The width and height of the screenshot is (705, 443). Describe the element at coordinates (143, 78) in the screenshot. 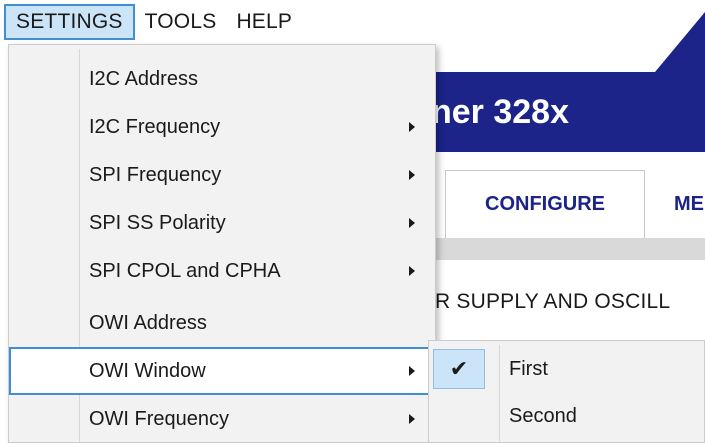

I see `menu-item-label: I2C Address` at that location.